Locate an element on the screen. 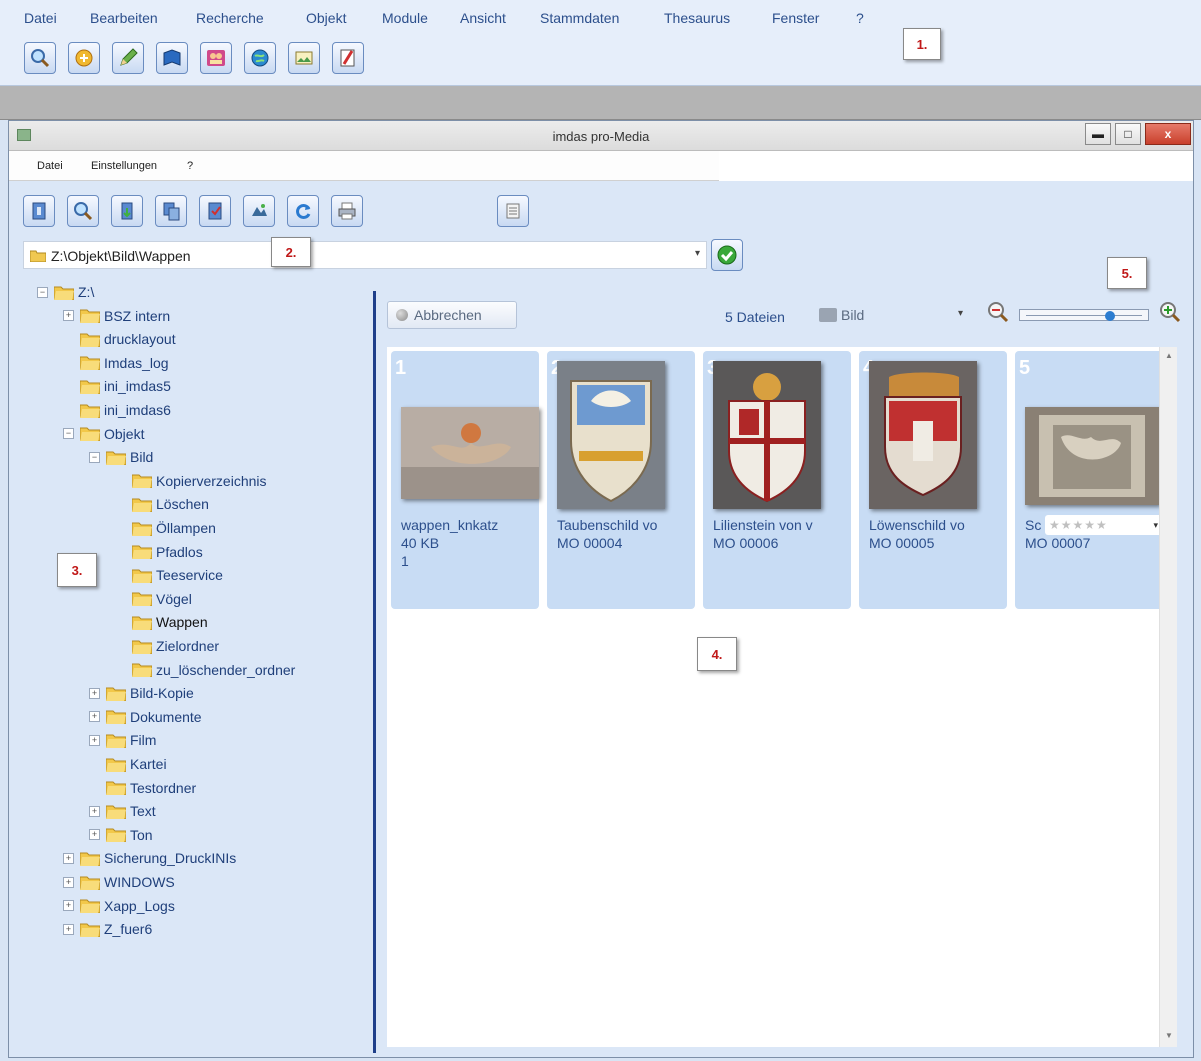 The image size is (1201, 1061). tree-item: − Bild is located at coordinates (121, 457).